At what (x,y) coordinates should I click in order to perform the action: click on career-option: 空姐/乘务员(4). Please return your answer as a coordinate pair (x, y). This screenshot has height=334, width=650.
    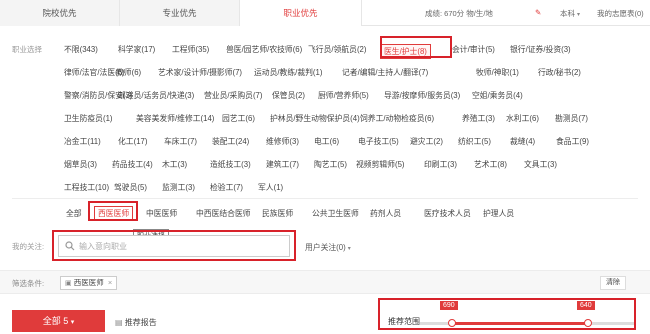
    Looking at the image, I should click on (497, 95).